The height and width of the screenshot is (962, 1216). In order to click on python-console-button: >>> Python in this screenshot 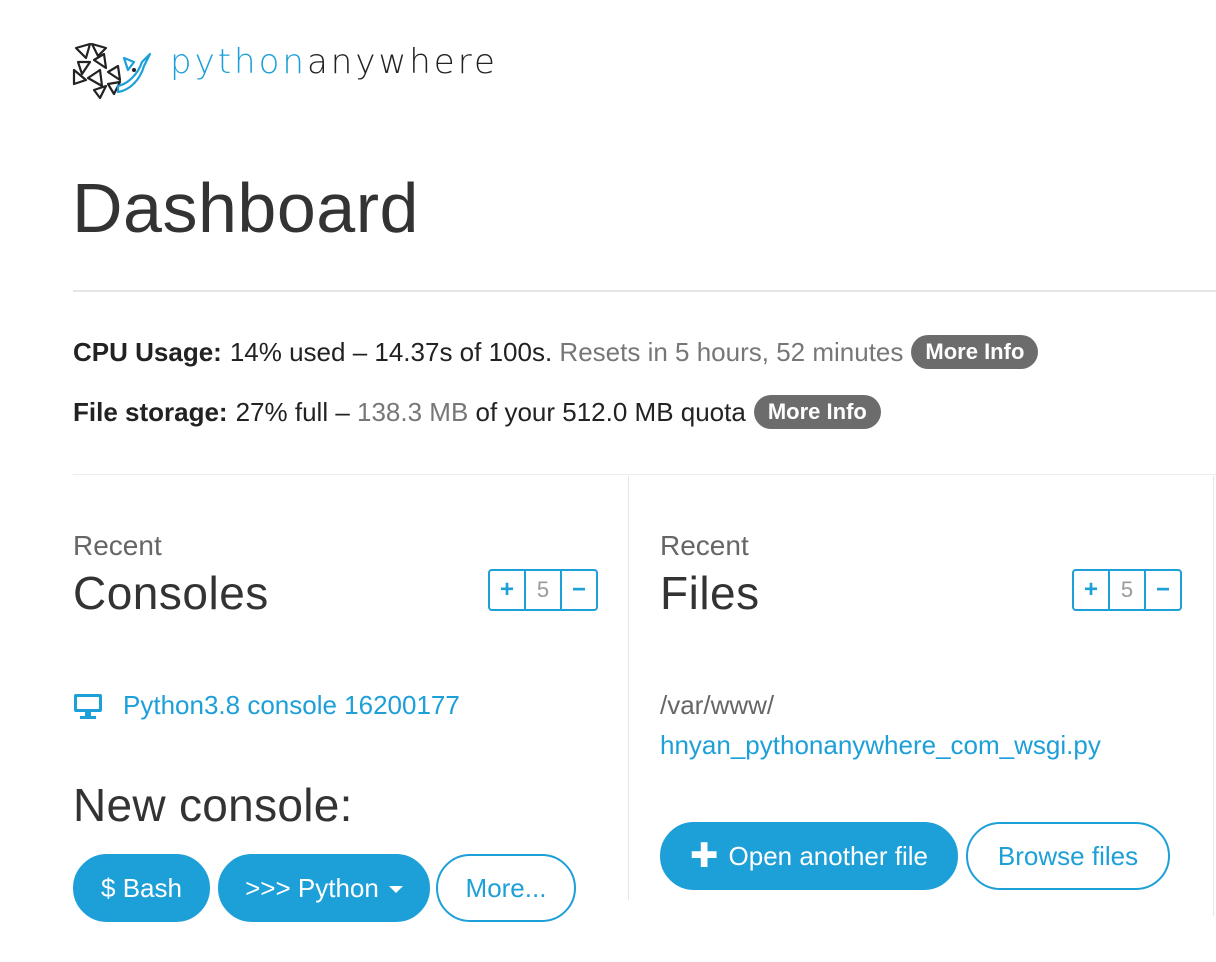, I will do `click(324, 888)`.